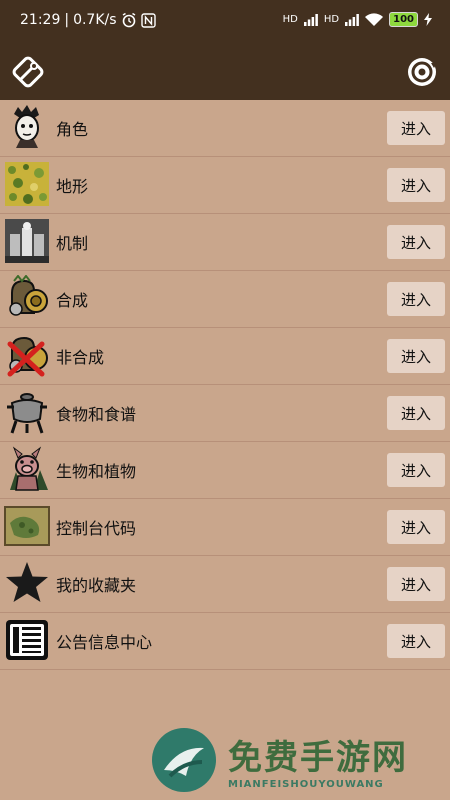  Describe the element at coordinates (27, 184) in the screenshot. I see `terrain-icon` at that location.